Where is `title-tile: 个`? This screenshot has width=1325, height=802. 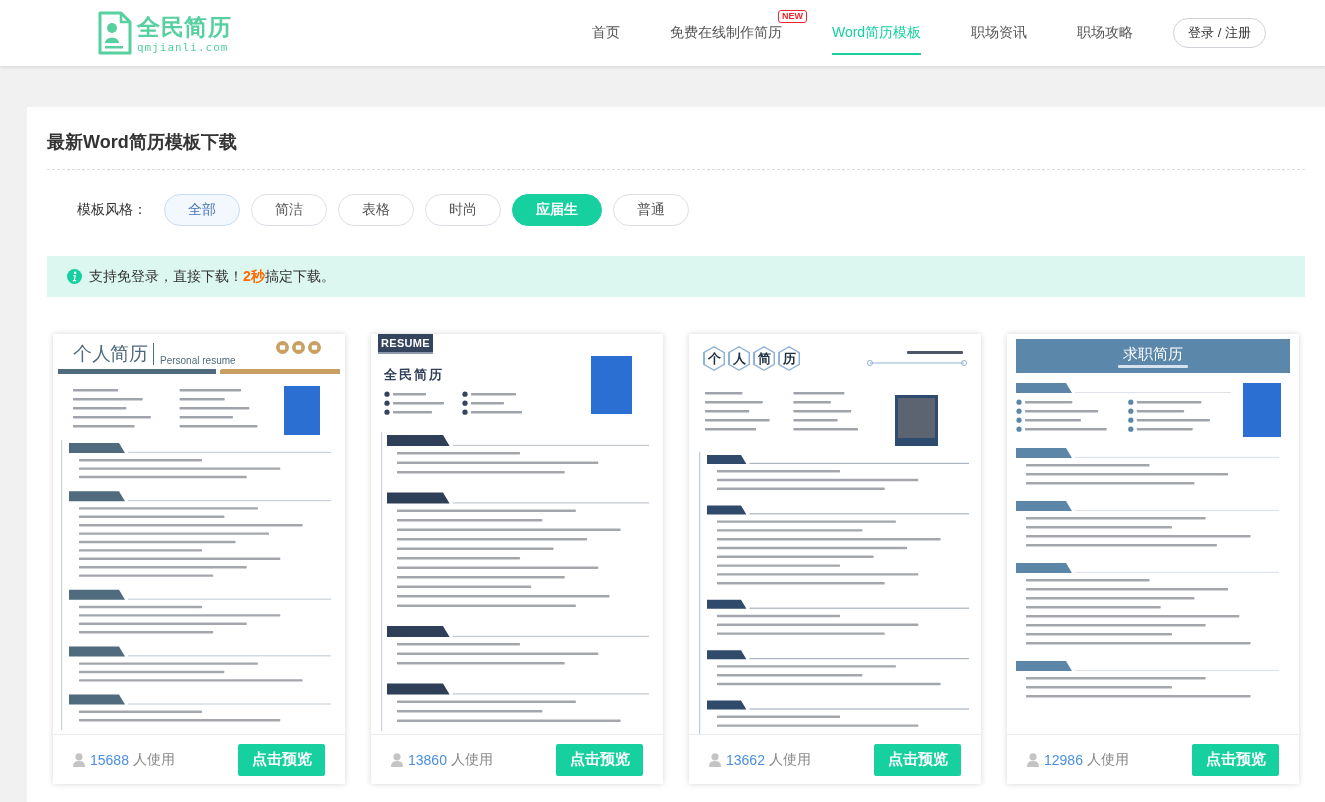
title-tile: 个 is located at coordinates (714, 358).